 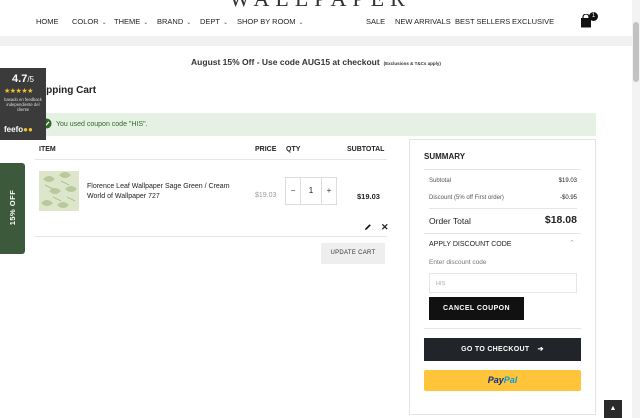 I want to click on feefo-logo: feefo●●, so click(x=18, y=129).